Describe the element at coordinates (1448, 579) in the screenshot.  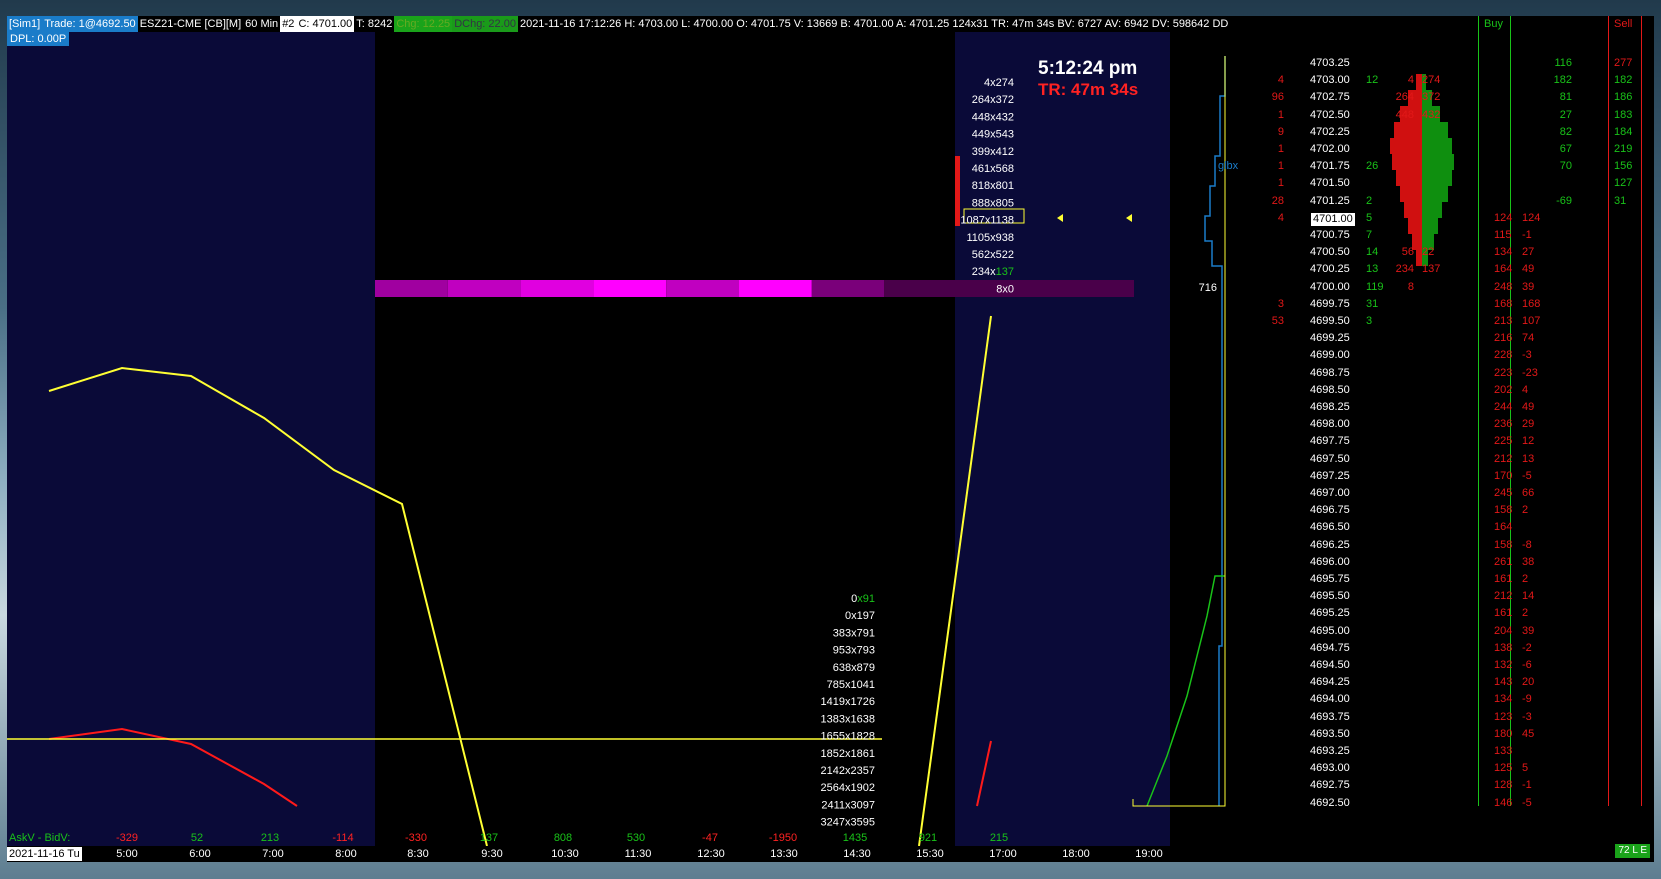
I see `ladder-row: 4695.75 161 2` at that location.